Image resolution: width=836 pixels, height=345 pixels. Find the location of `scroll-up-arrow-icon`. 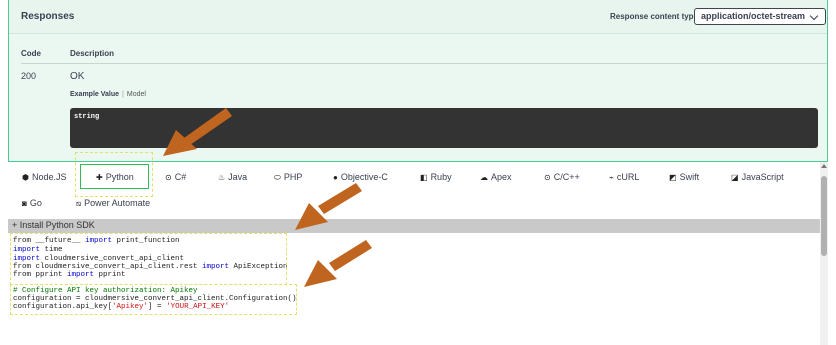

scroll-up-arrow-icon is located at coordinates (824, 166).